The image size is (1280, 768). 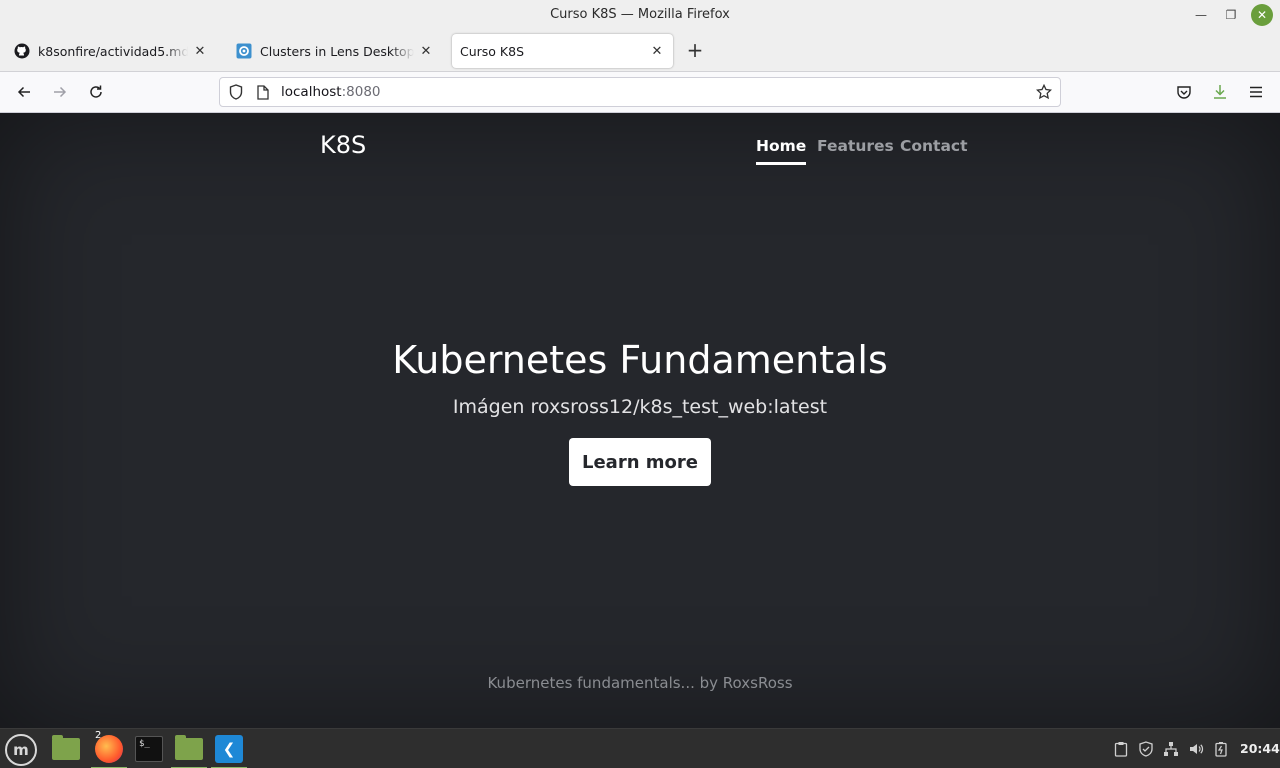 I want to click on mint-menu-icon: m, so click(x=21, y=750).